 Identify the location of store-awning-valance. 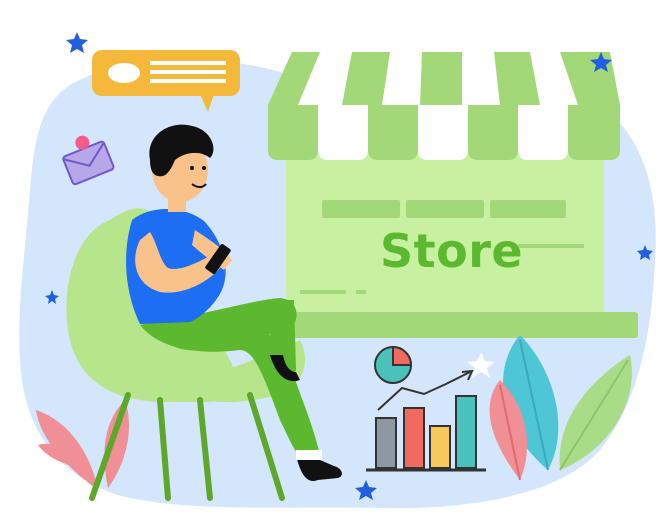
(444, 132).